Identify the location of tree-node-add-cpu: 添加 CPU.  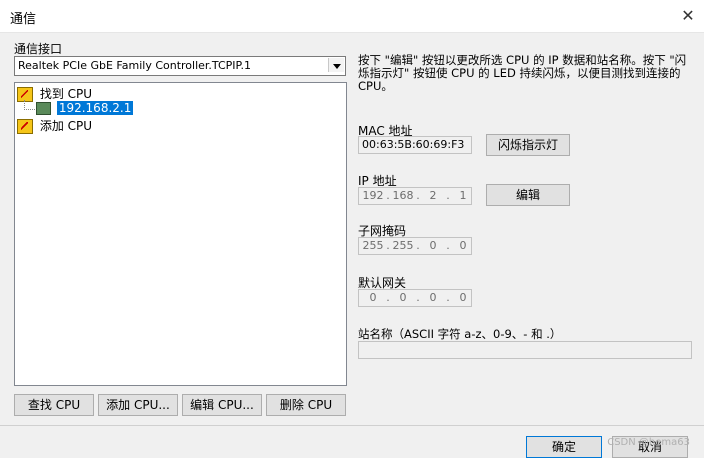
(55, 125).